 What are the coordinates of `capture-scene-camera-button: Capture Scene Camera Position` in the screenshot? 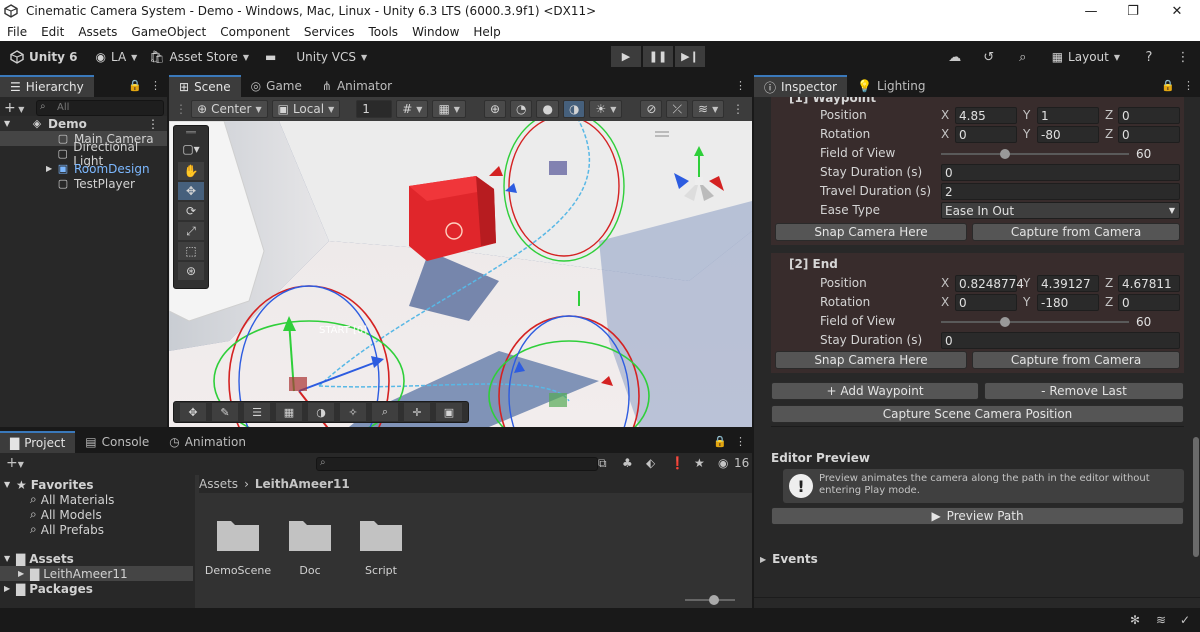 It's located at (977, 414).